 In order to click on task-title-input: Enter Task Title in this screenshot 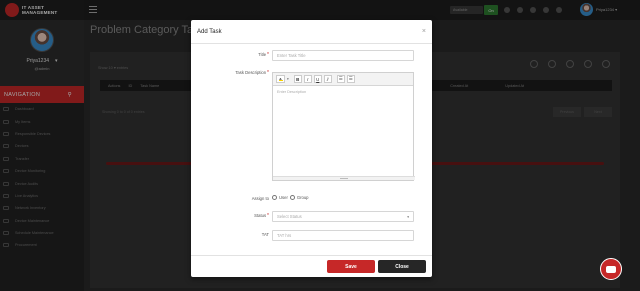, I will do `click(343, 55)`.